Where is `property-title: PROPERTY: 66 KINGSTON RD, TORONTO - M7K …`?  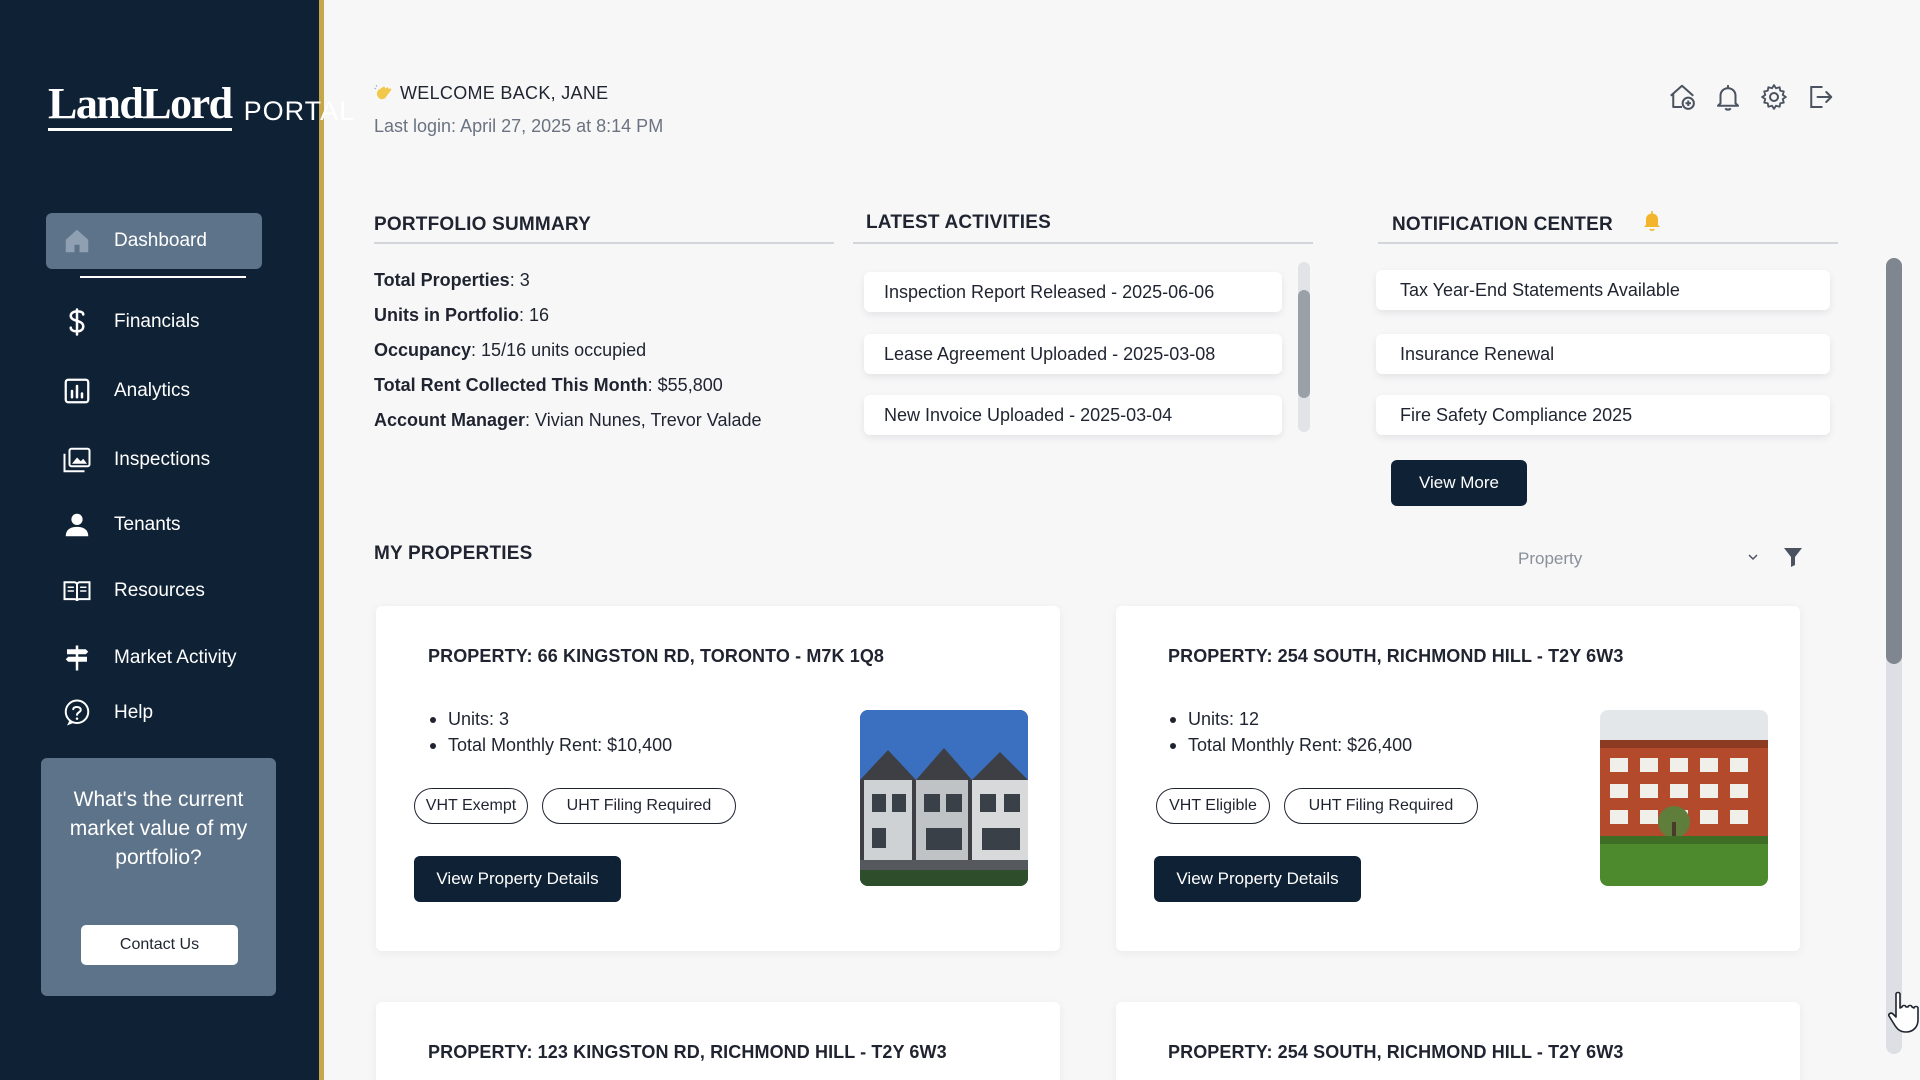 property-title: PROPERTY: 66 KINGSTON RD, TORONTO - M7K … is located at coordinates (656, 656).